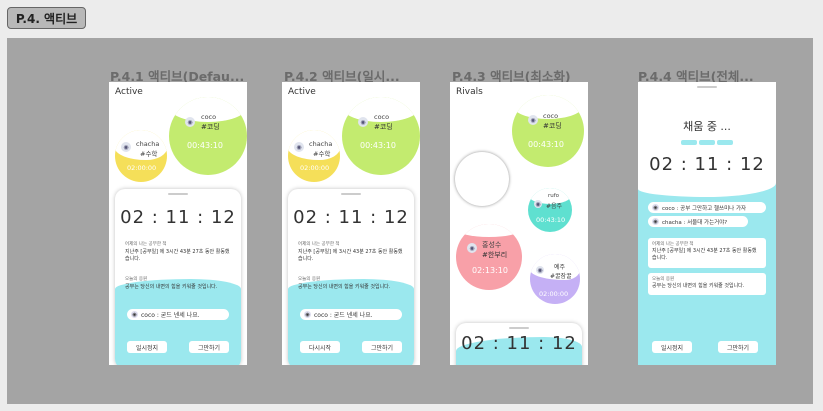 This screenshot has height=411, width=823. I want to click on yeju-bubble: ◉ 예주 #꿀잠꿀 02:00:00, so click(555, 279).